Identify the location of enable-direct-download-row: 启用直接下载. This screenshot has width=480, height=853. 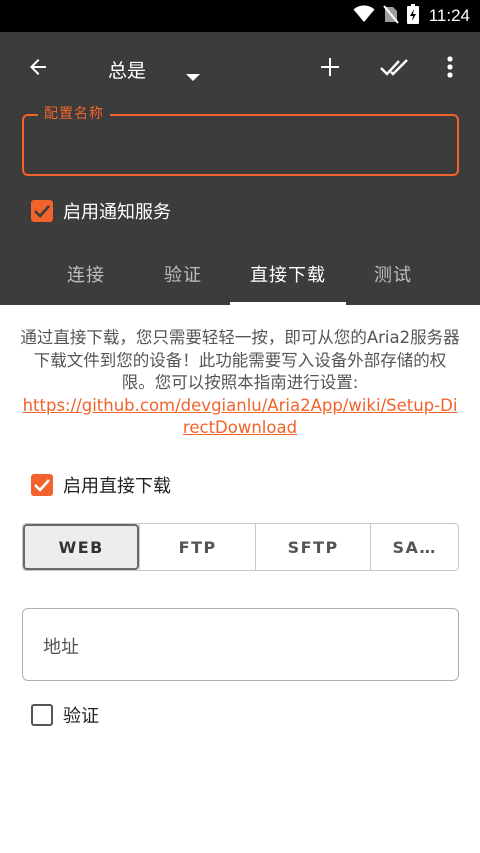
(101, 485).